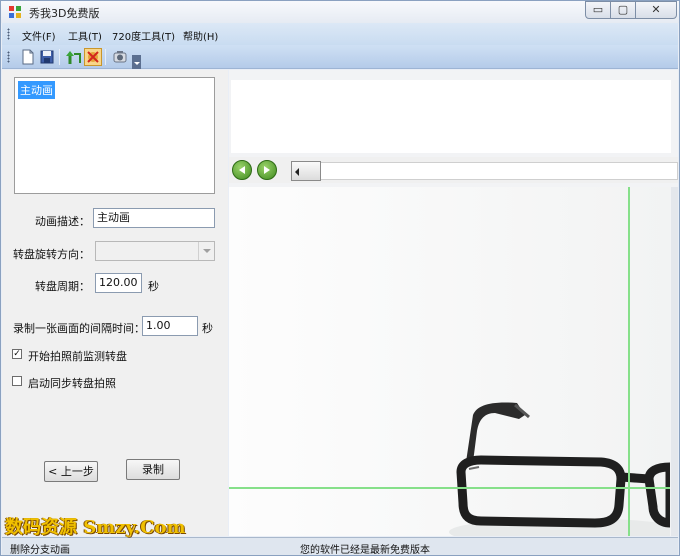 The width and height of the screenshot is (680, 556). I want to click on menu-720-tools: 720度工具(T), so click(143, 35).